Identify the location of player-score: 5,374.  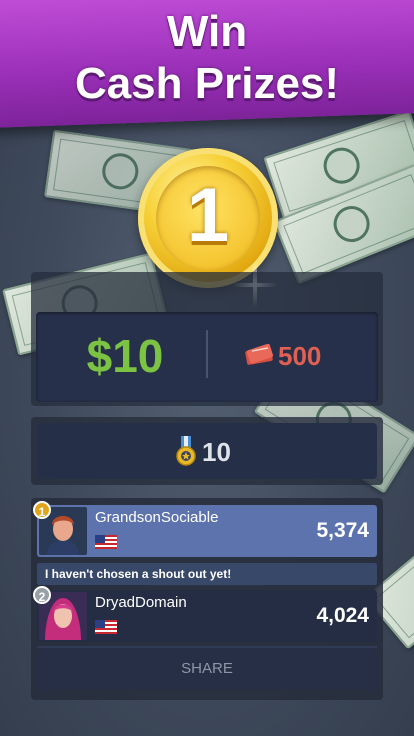
(342, 530).